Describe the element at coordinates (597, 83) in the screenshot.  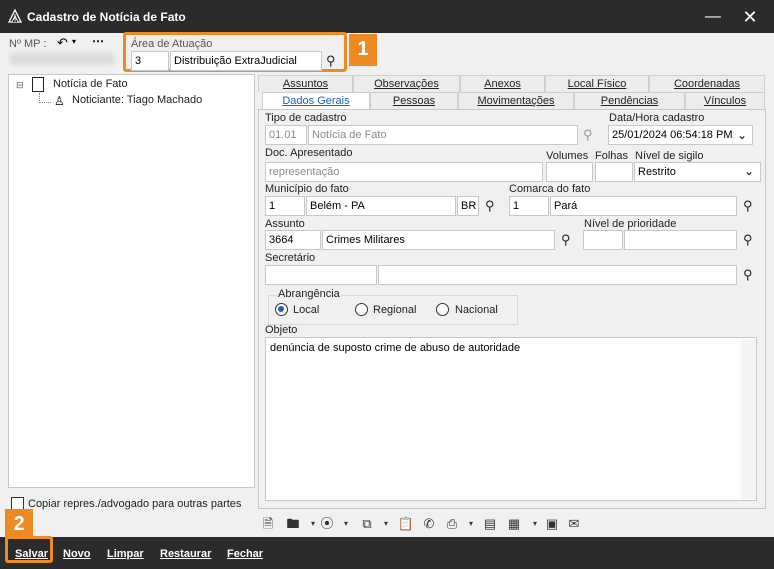
I see `tab-local-fisico: Local Físico` at that location.